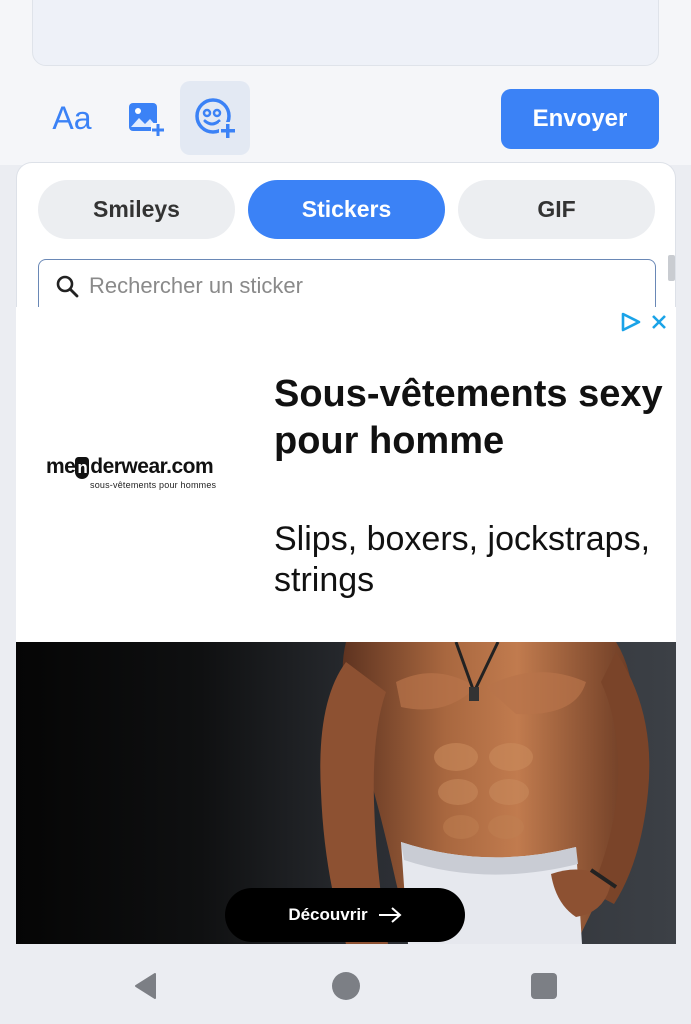 The width and height of the screenshot is (691, 1024). What do you see at coordinates (468, 417) in the screenshot?
I see `ad-headline: Sous-vêtements sexy pour homme` at bounding box center [468, 417].